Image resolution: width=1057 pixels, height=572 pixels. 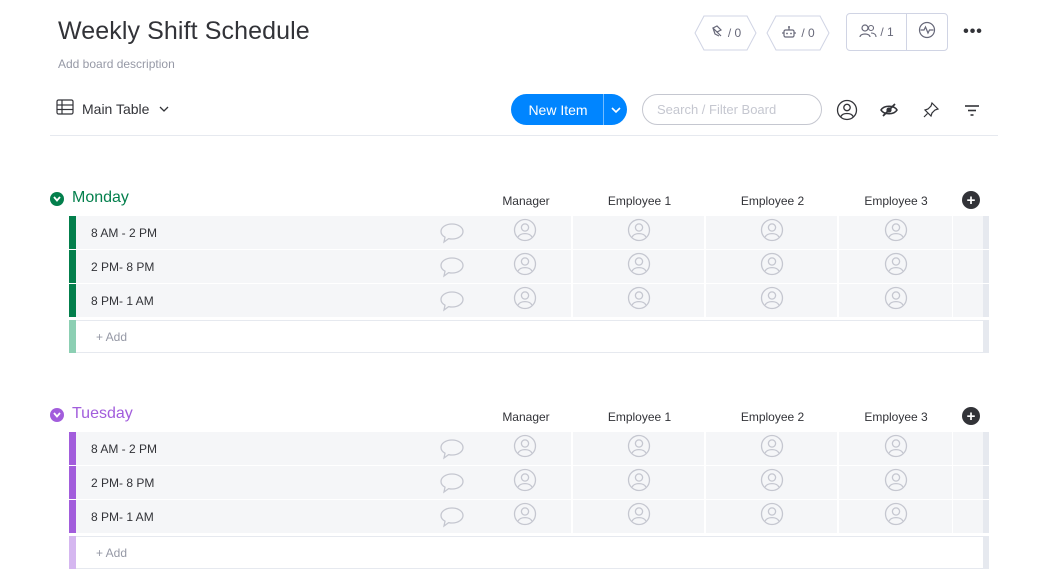 What do you see at coordinates (889, 110) in the screenshot?
I see `hide-columns-button` at bounding box center [889, 110].